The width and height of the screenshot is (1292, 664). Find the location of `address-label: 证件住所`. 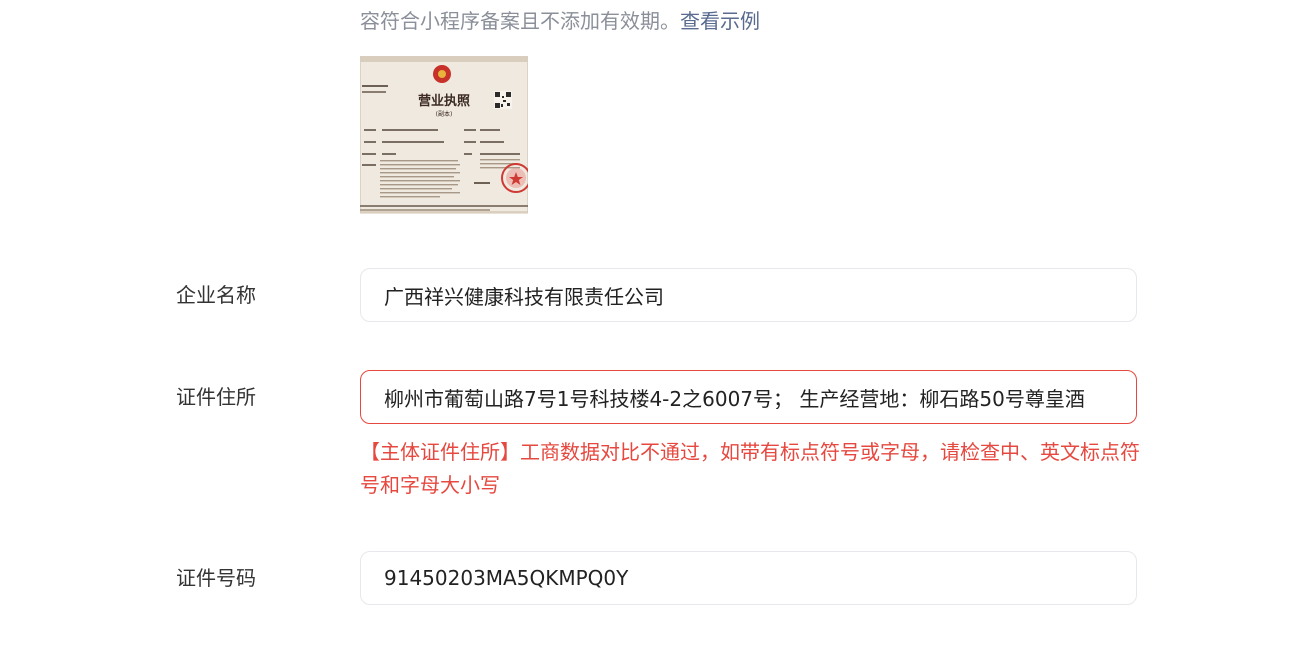

address-label: 证件住所 is located at coordinates (216, 397).